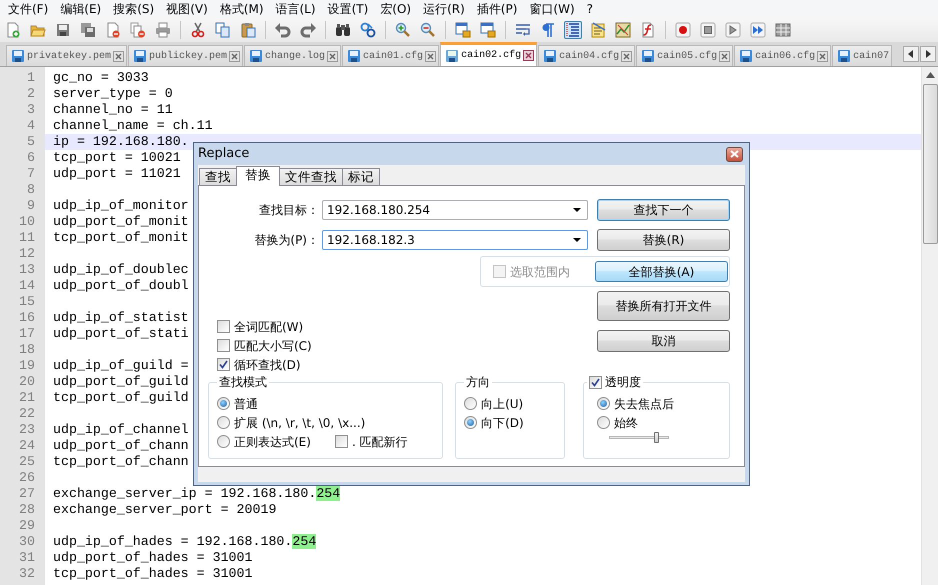 Image resolution: width=938 pixels, height=585 pixels. What do you see at coordinates (911, 54) in the screenshot?
I see `scroll-left-icon` at bounding box center [911, 54].